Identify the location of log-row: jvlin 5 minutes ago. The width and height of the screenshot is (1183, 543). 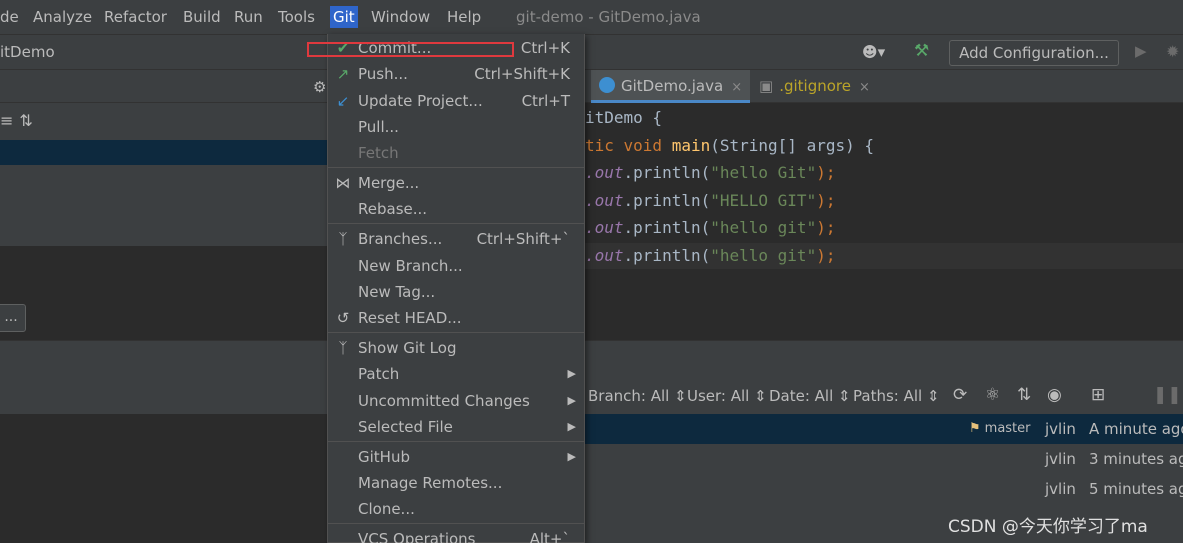
(884, 489).